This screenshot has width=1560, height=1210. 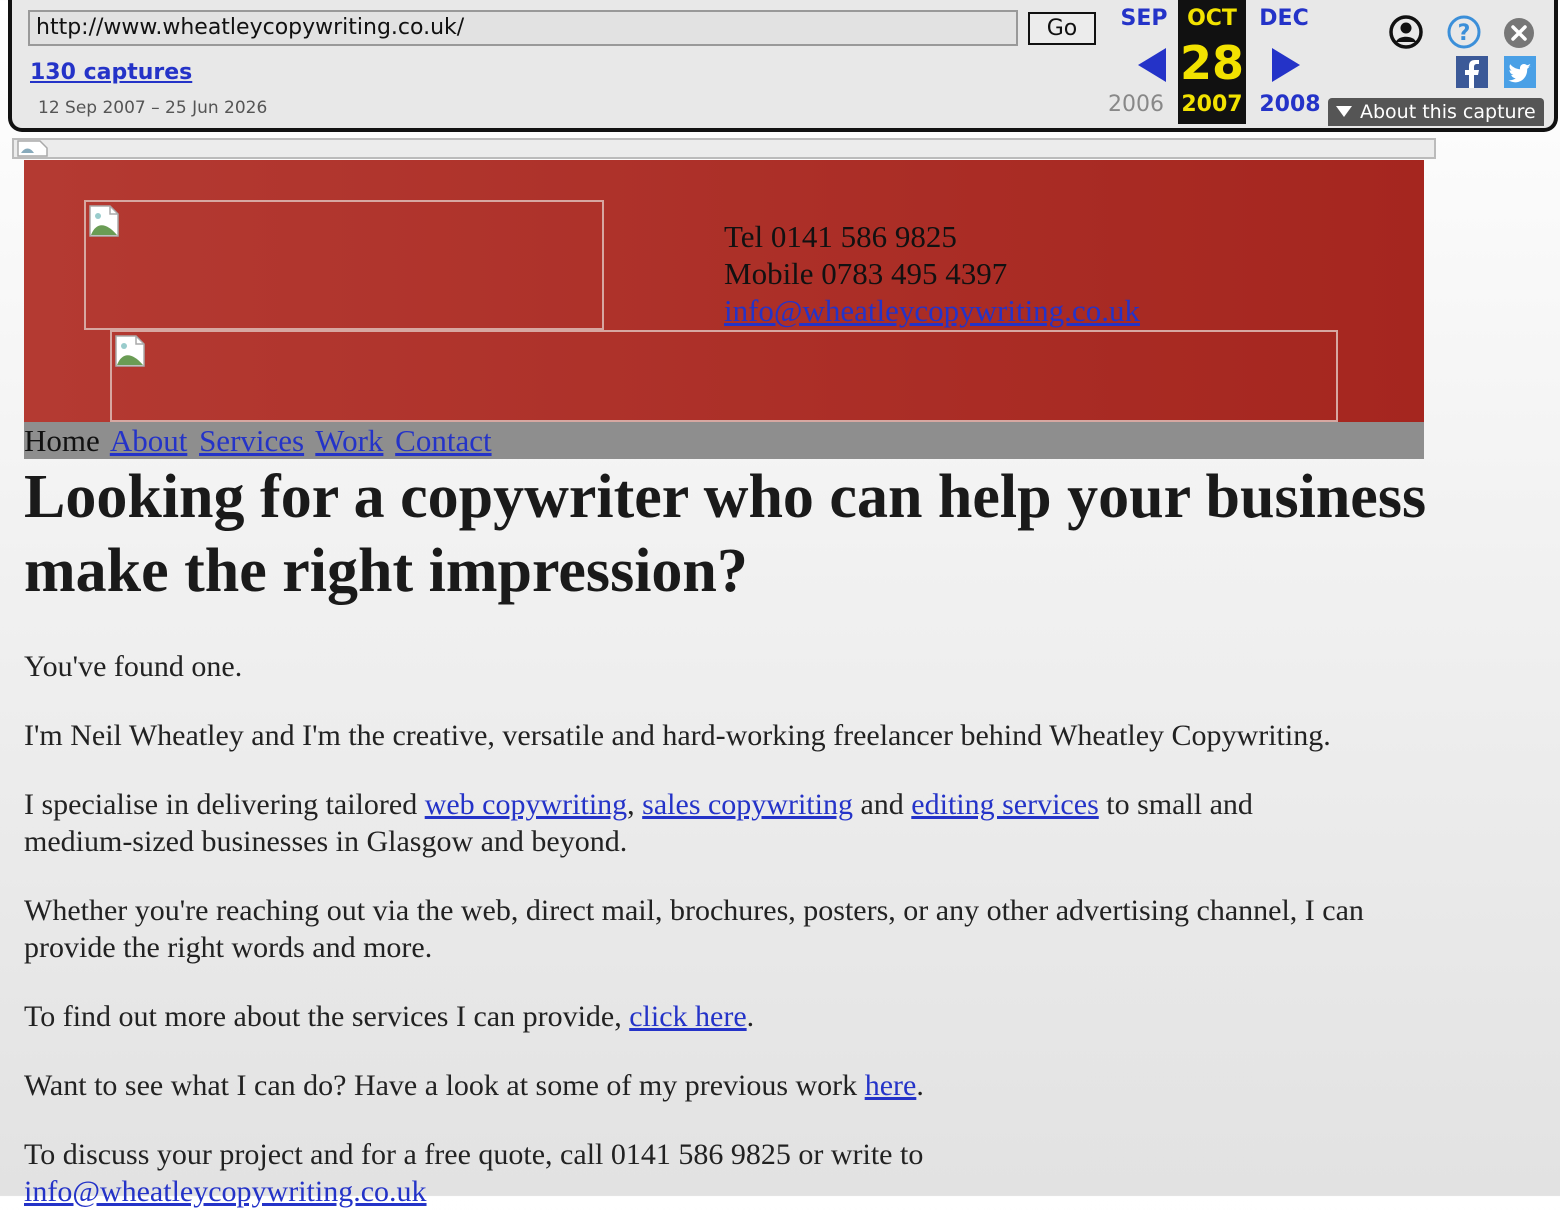 I want to click on broken-image-strip, so click(x=724, y=148).